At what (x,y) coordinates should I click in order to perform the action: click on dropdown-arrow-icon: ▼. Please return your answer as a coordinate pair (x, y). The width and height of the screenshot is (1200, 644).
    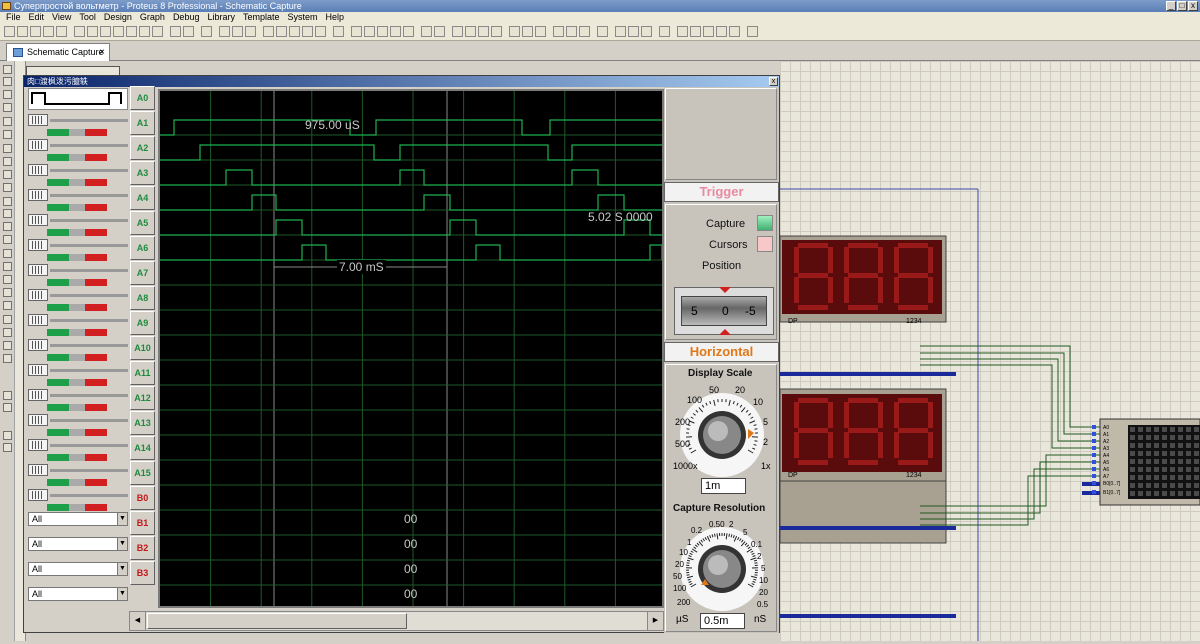
    Looking at the image, I should click on (122, 569).